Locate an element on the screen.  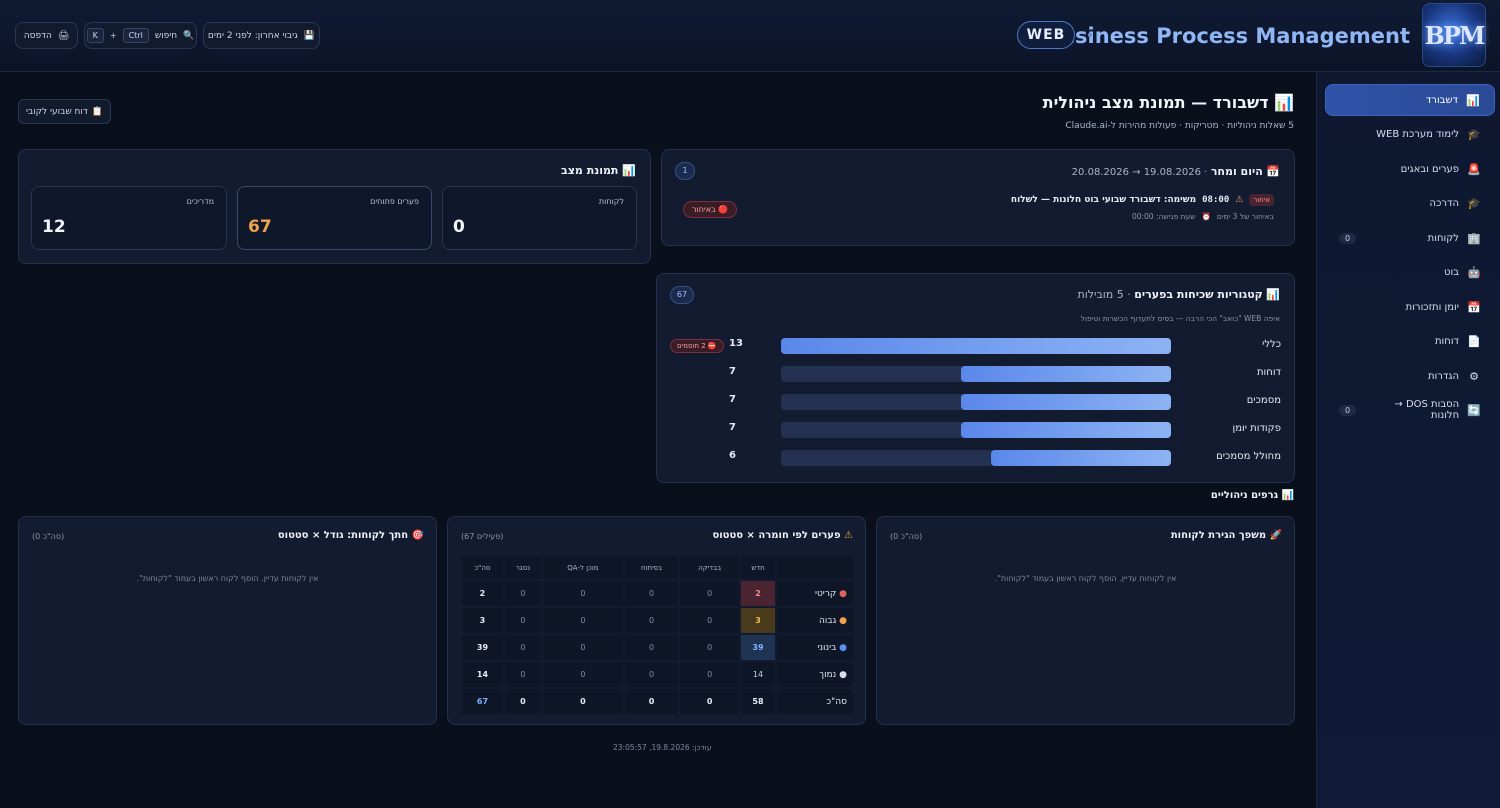
search-button: 🔍 חיפוש Ctrl + K is located at coordinates (140, 35).